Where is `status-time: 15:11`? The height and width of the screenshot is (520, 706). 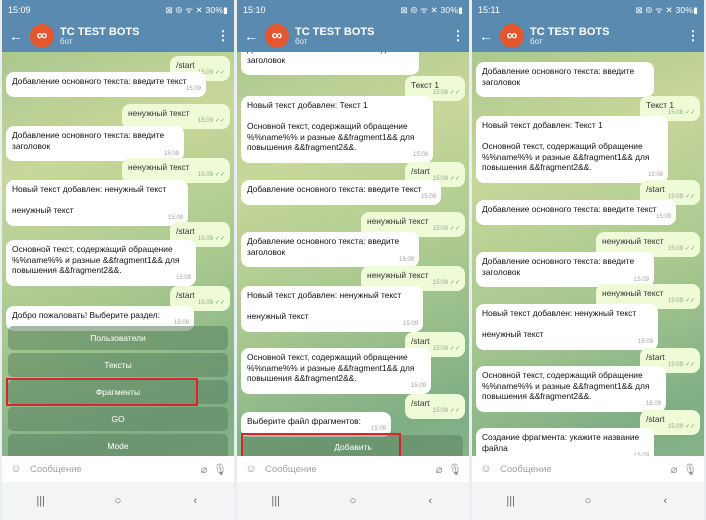 status-time: 15:11 is located at coordinates (489, 10).